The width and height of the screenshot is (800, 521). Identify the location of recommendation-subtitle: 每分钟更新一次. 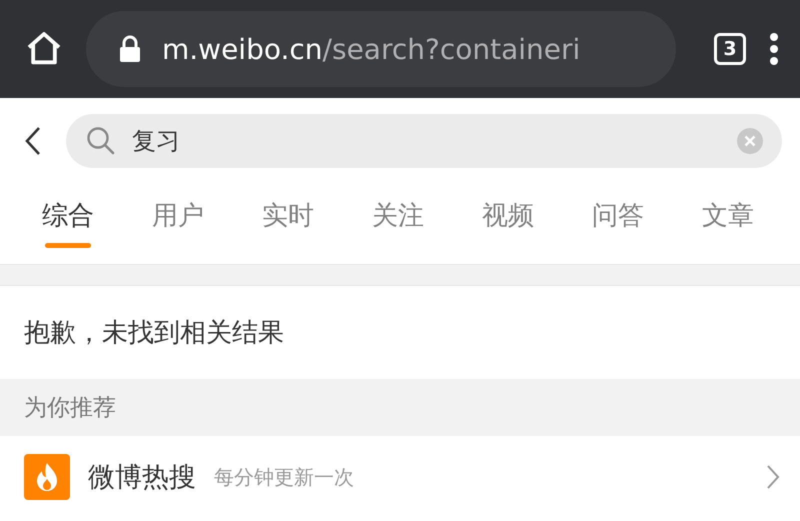
(284, 477).